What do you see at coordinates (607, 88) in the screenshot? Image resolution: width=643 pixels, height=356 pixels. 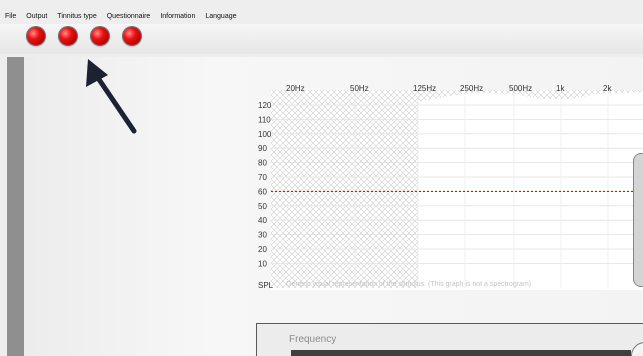 I see `freq-tick-2k: 2k` at bounding box center [607, 88].